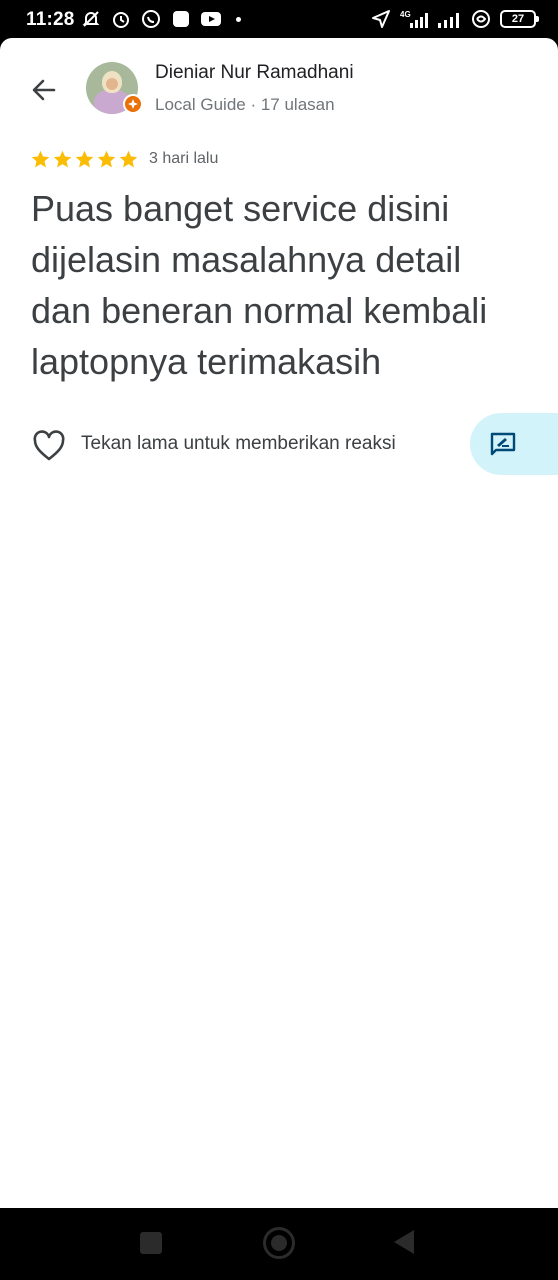 The height and width of the screenshot is (1280, 558). What do you see at coordinates (211, 19) in the screenshot?
I see `youtube-icon` at bounding box center [211, 19].